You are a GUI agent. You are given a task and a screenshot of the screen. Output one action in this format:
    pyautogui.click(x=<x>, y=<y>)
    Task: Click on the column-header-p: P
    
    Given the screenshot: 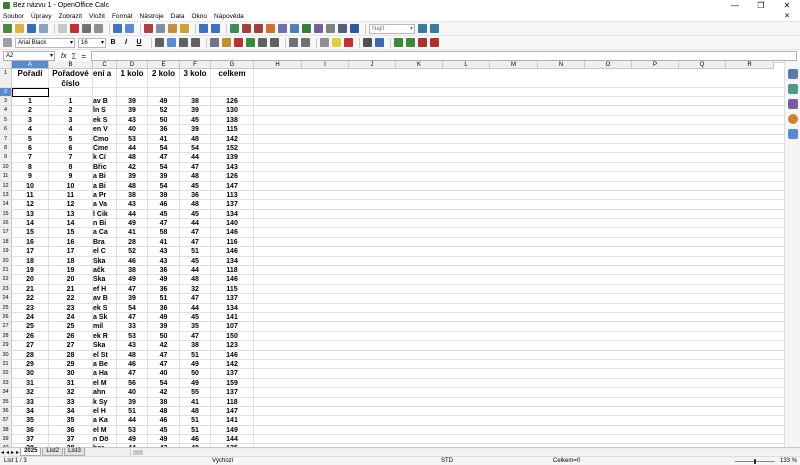 What is the action you would take?
    pyautogui.click(x=655, y=65)
    